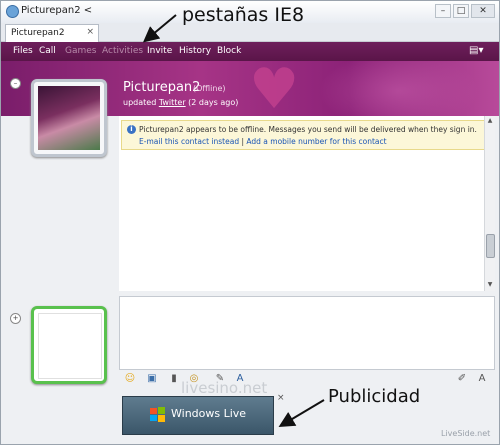  What do you see at coordinates (152, 378) in the screenshot?
I see `wink-icon: ▣` at bounding box center [152, 378].